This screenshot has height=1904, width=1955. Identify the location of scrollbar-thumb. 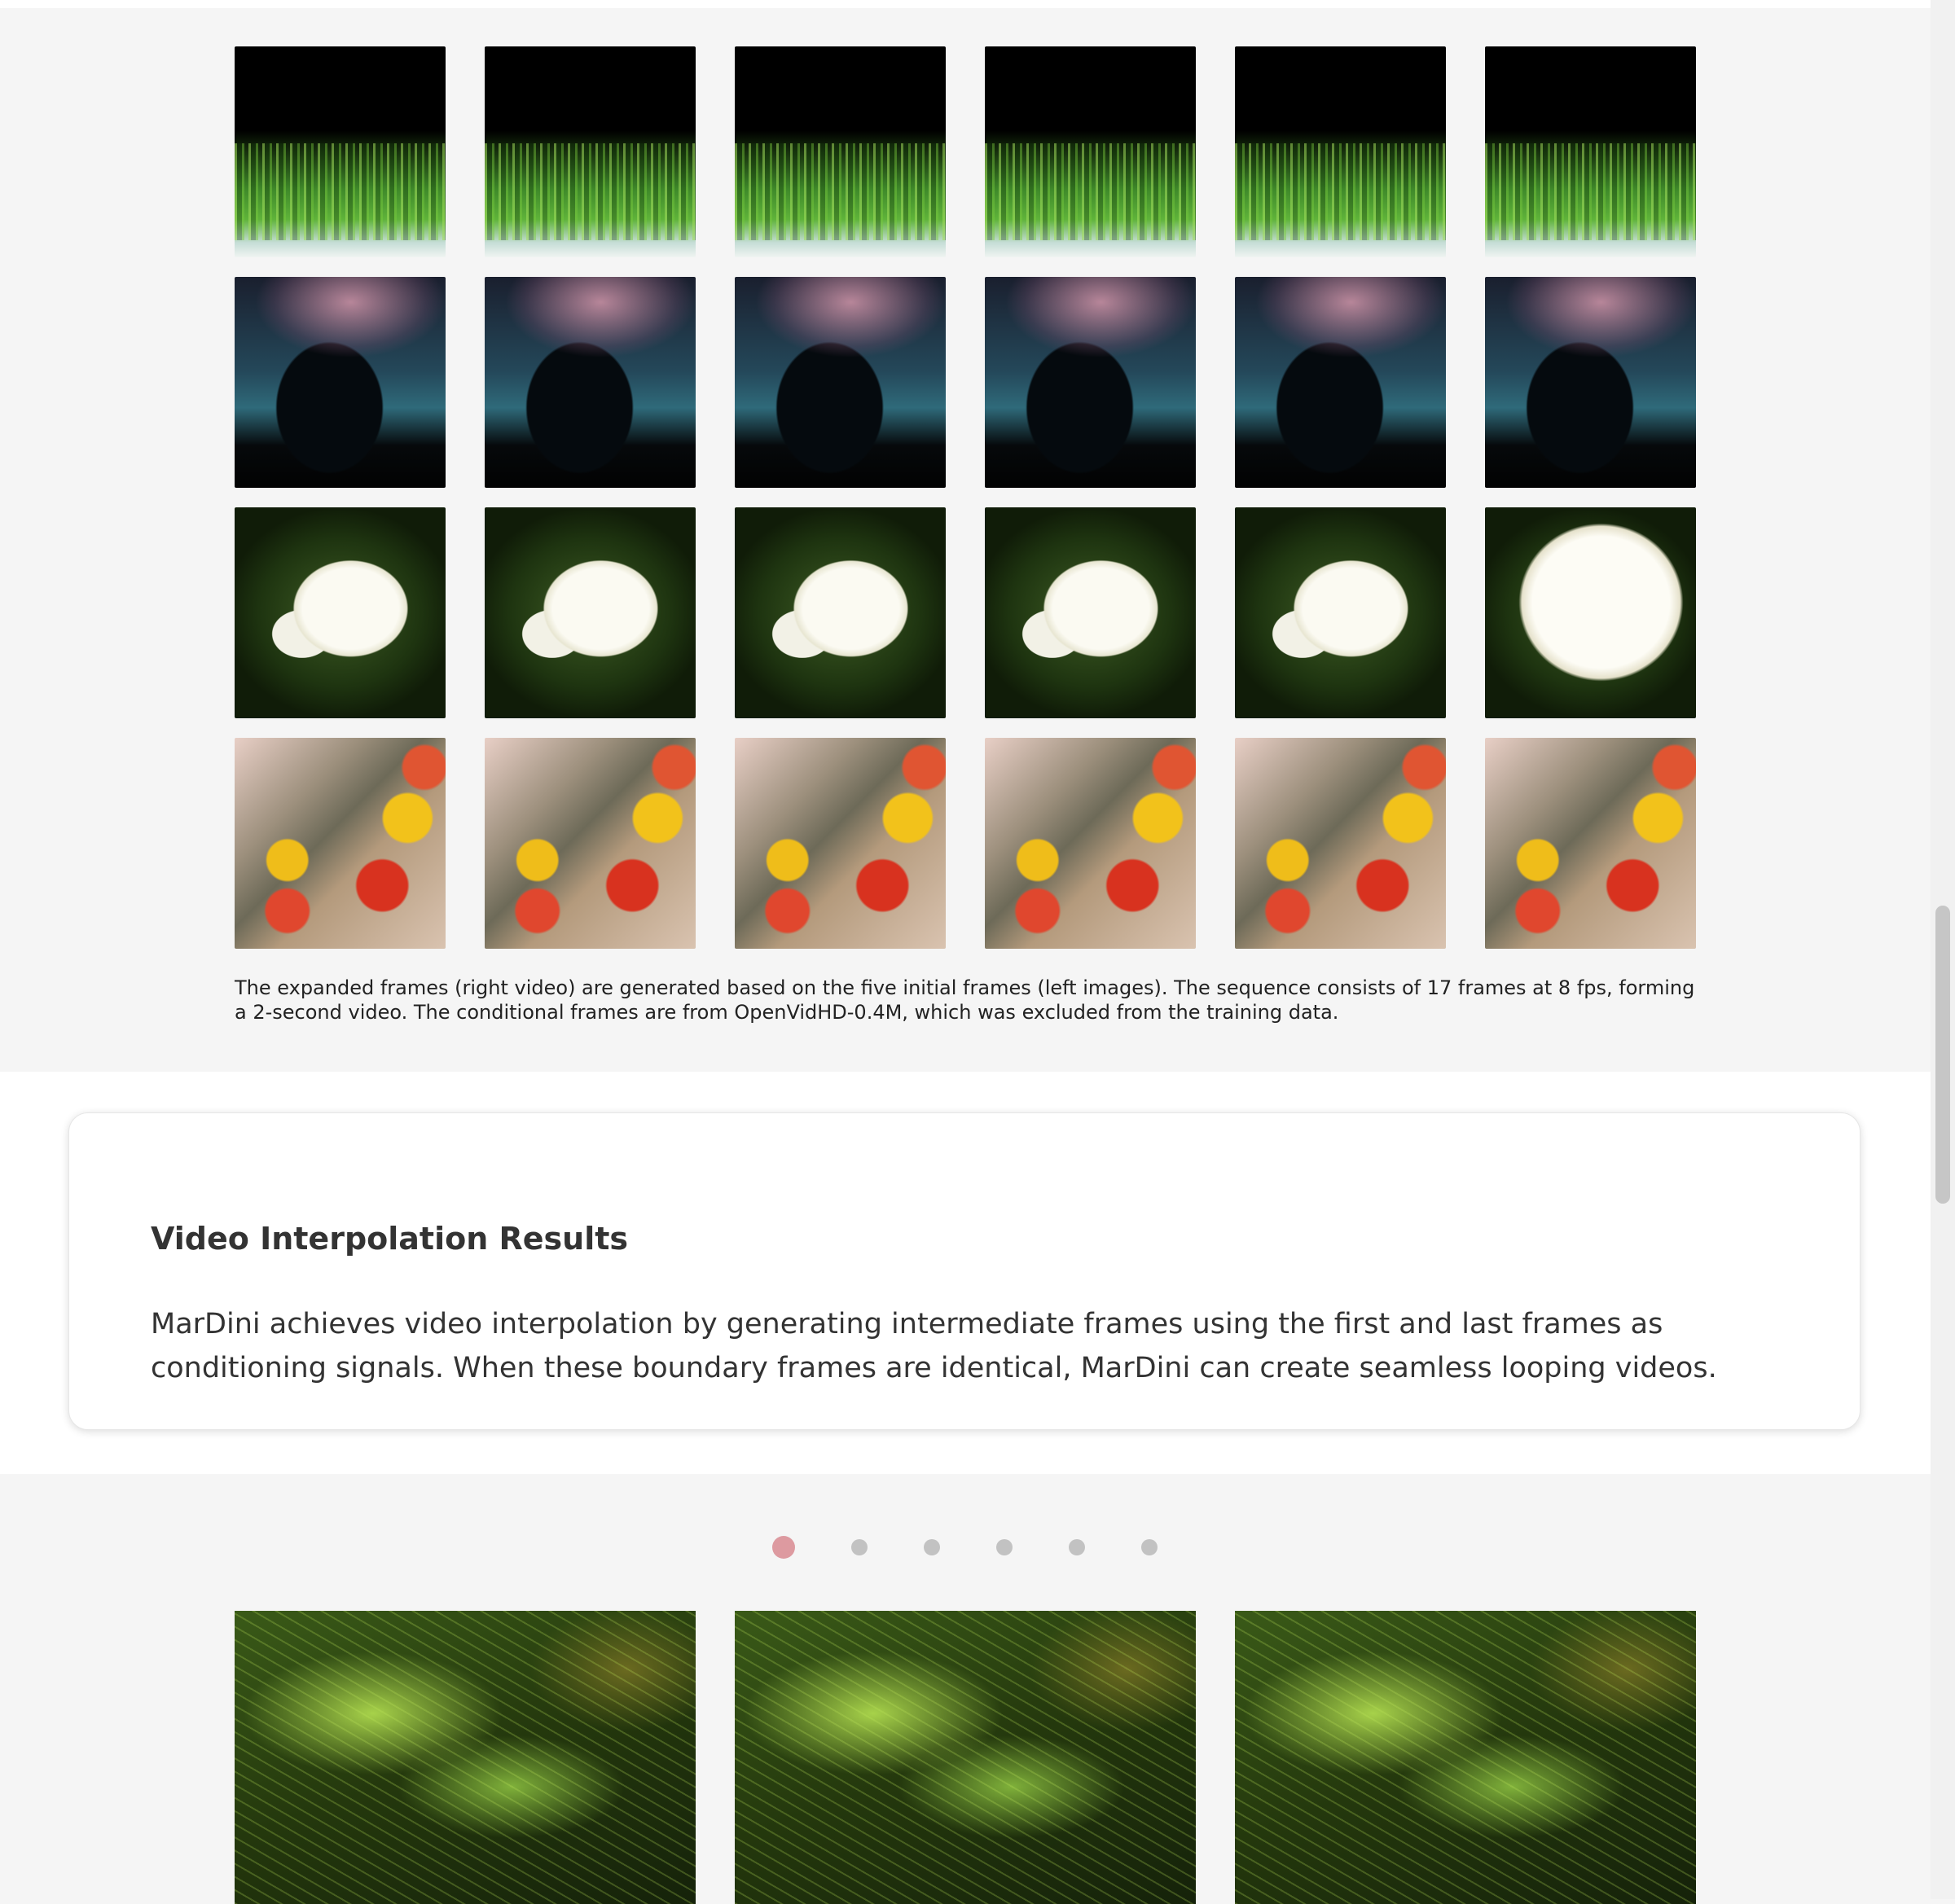
(1942, 1055).